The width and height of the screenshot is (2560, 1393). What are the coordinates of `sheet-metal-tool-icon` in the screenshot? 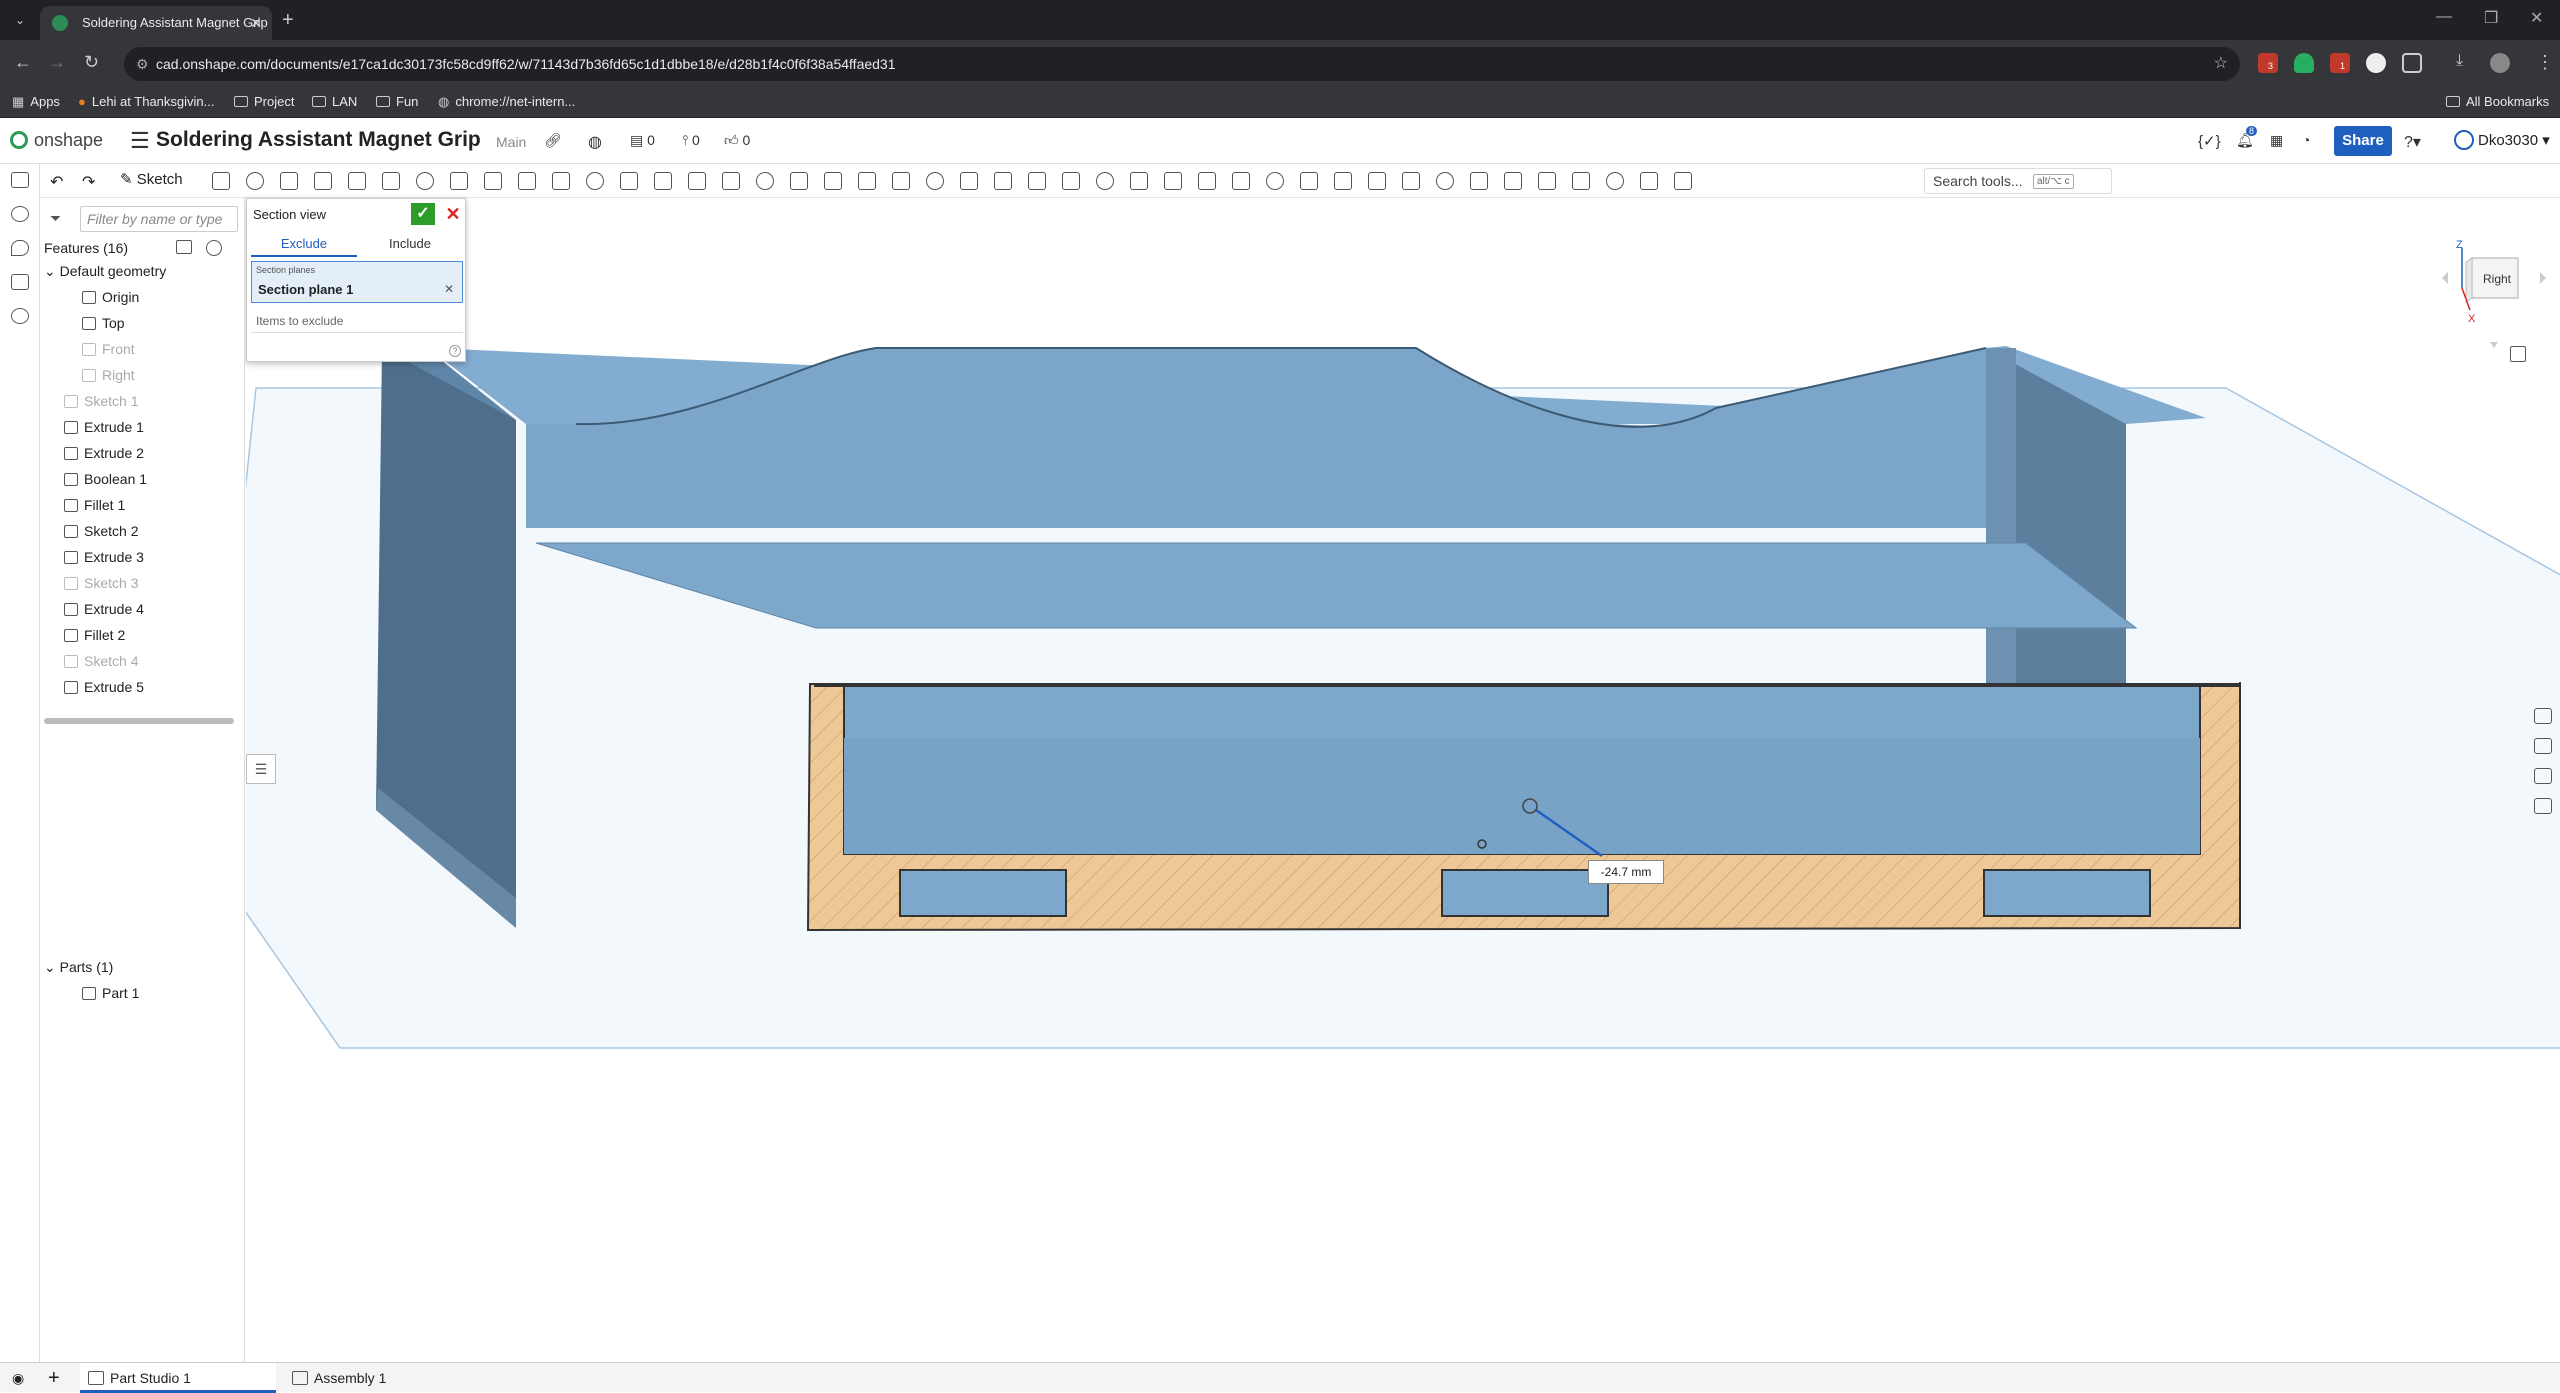 It's located at (1275, 181).